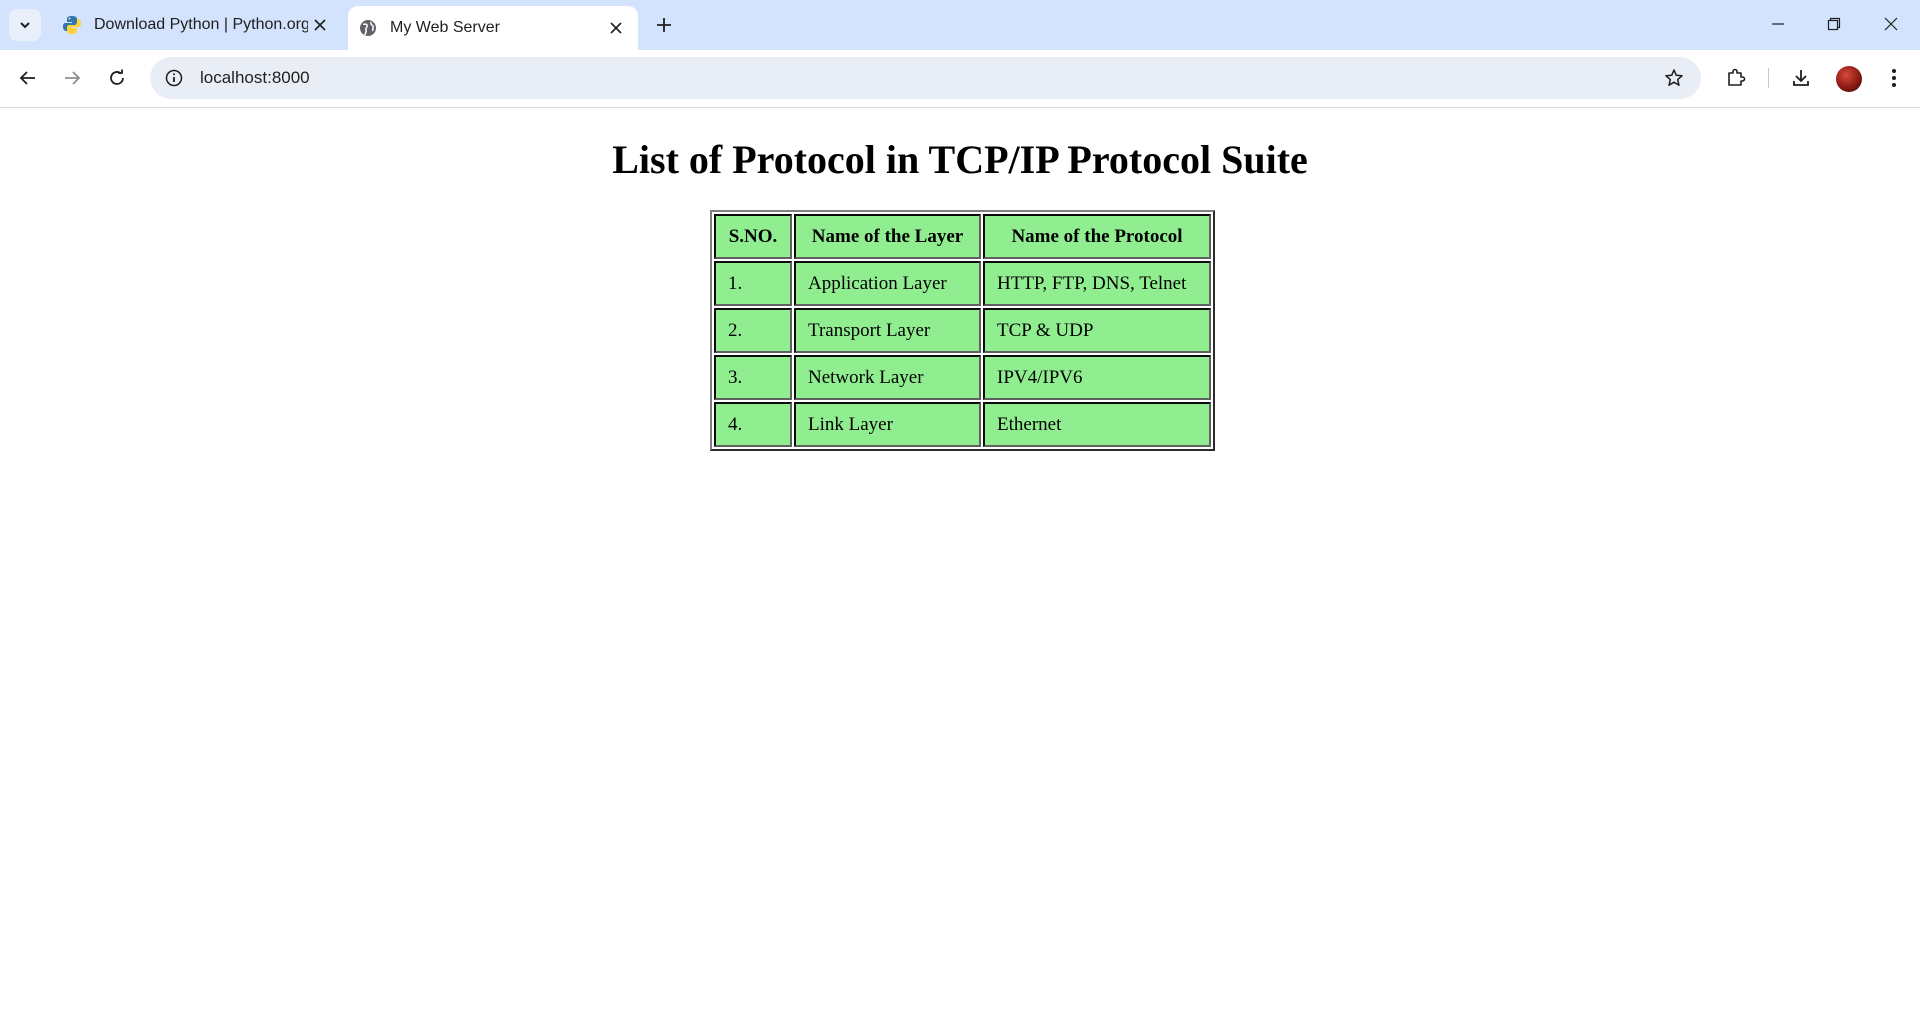  I want to click on table-cell: Network Layer, so click(887, 377).